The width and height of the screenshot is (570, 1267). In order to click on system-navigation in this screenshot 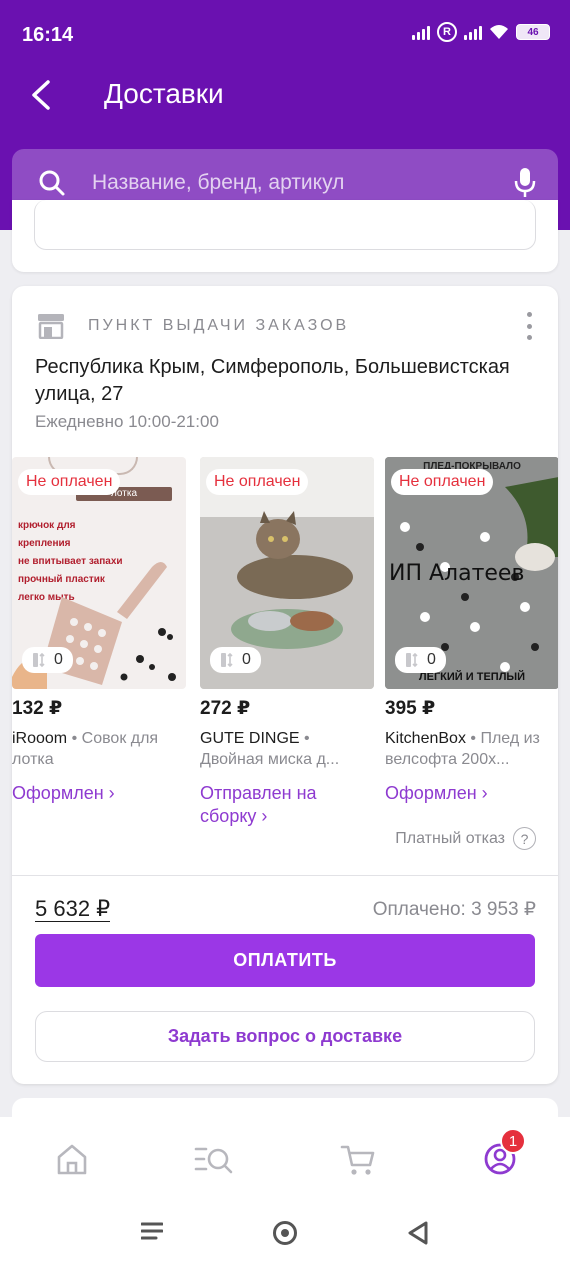, I will do `click(285, 1232)`.